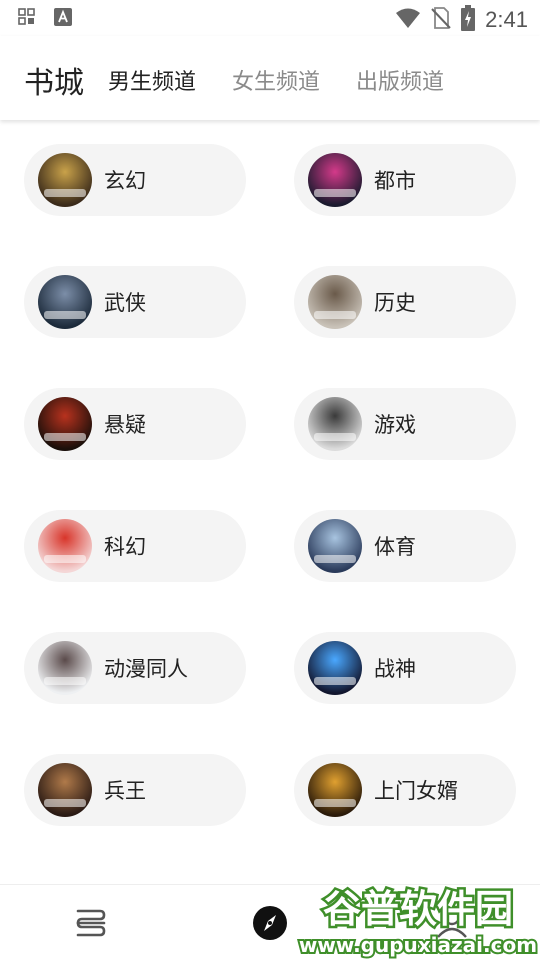  What do you see at coordinates (418, 909) in the screenshot?
I see `watermark-title: 谷普软件园` at bounding box center [418, 909].